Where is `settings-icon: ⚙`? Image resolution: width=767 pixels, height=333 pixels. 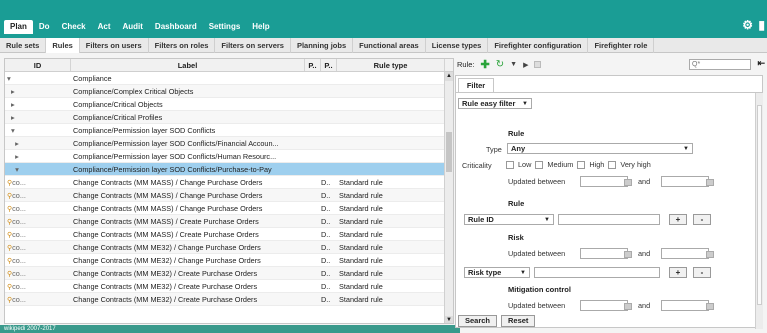
settings-icon: ⚙ is located at coordinates (747, 25).